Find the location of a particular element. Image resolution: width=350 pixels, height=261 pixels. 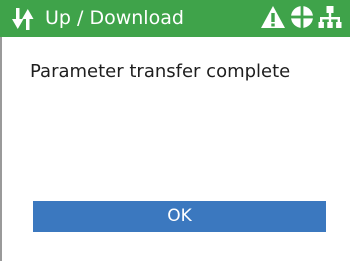

ok-button: OK is located at coordinates (179, 216).